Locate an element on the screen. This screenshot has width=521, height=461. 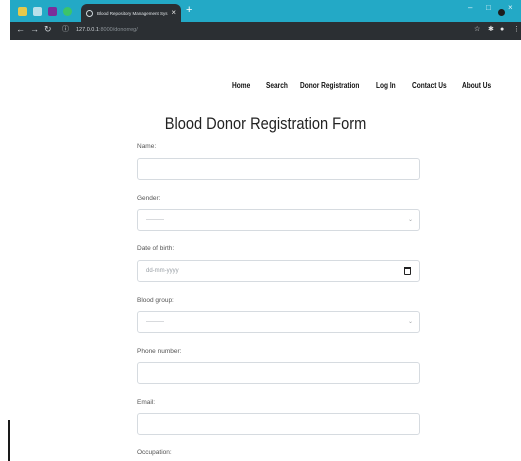
extensions-icon: ✱ is located at coordinates (491, 29).